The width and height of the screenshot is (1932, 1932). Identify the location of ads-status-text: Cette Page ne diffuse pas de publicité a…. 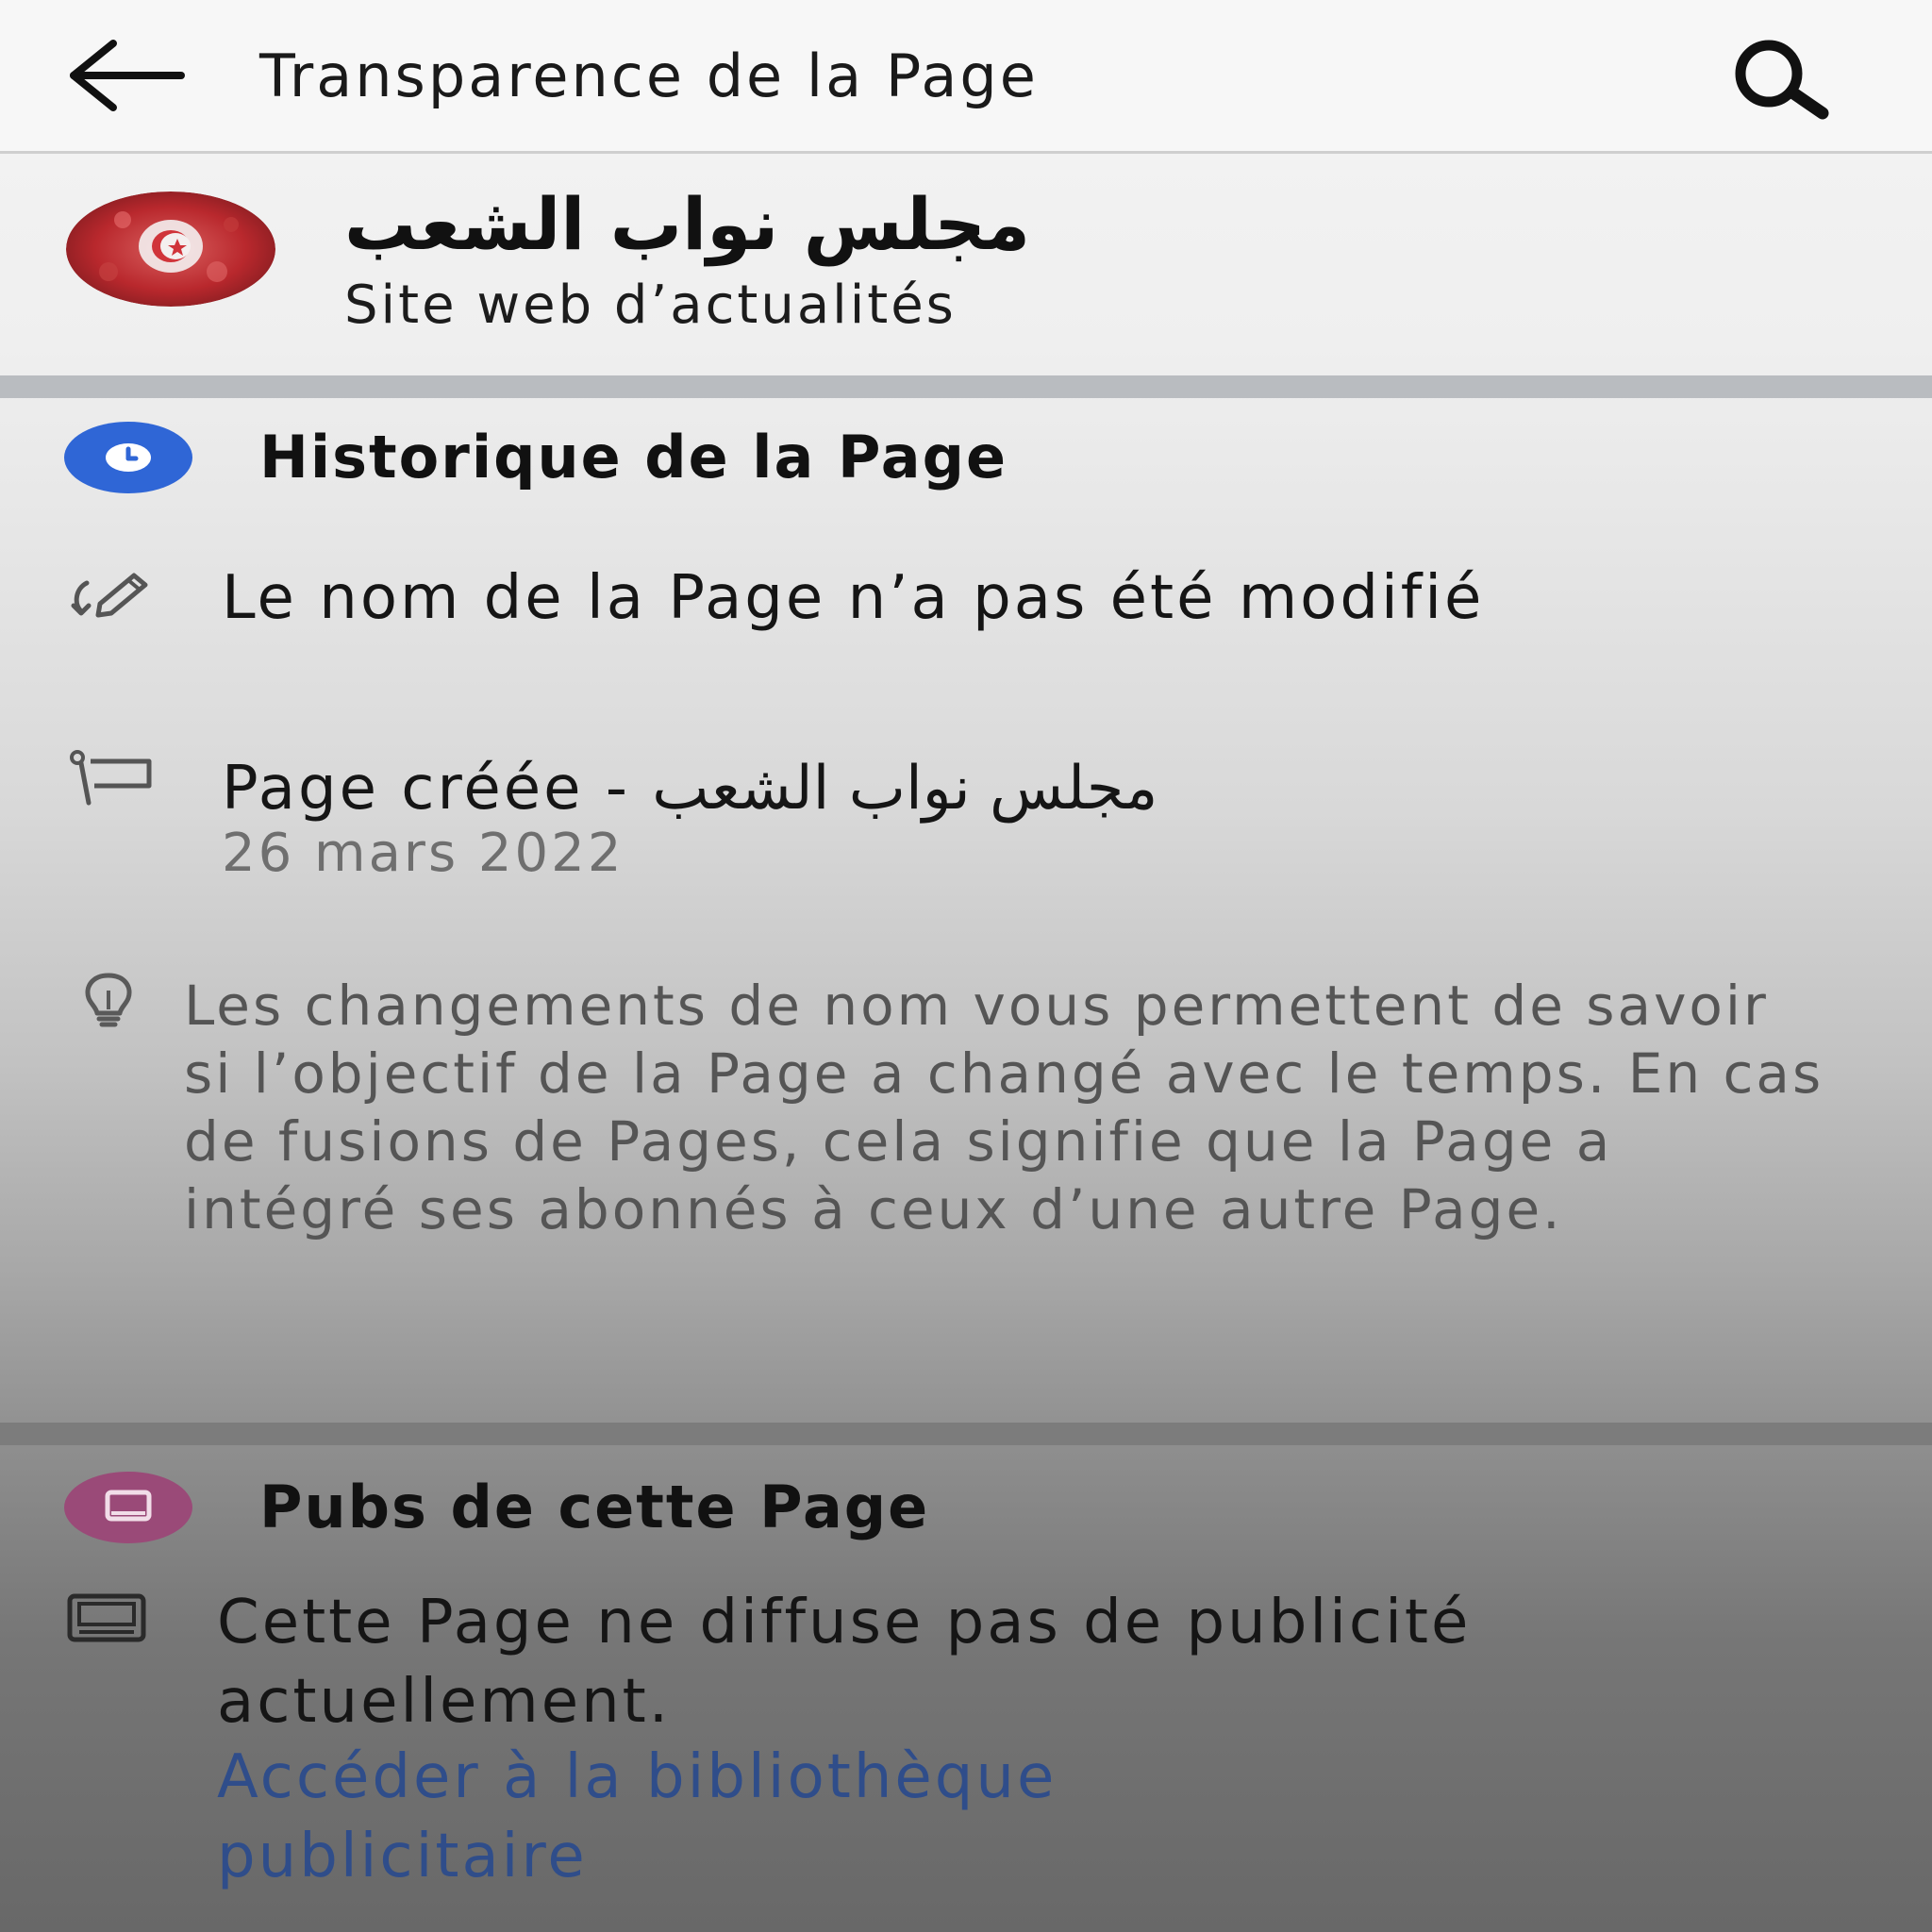
(844, 1662).